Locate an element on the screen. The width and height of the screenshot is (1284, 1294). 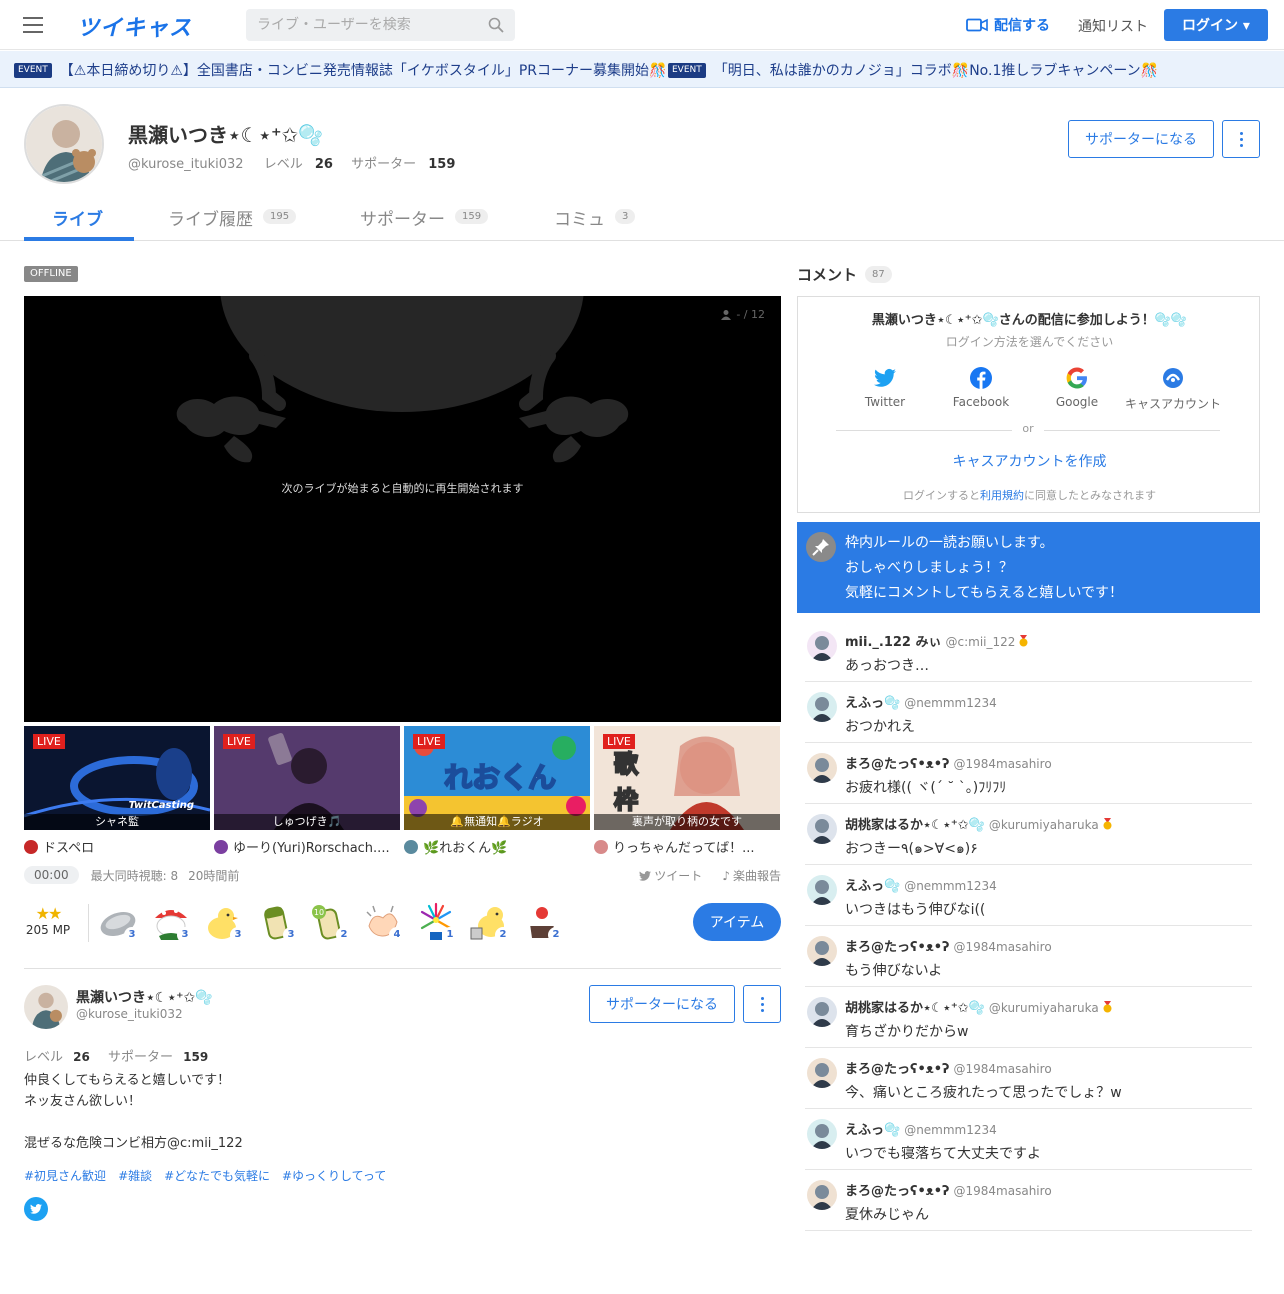
supporter-value: 159 is located at coordinates (442, 164).